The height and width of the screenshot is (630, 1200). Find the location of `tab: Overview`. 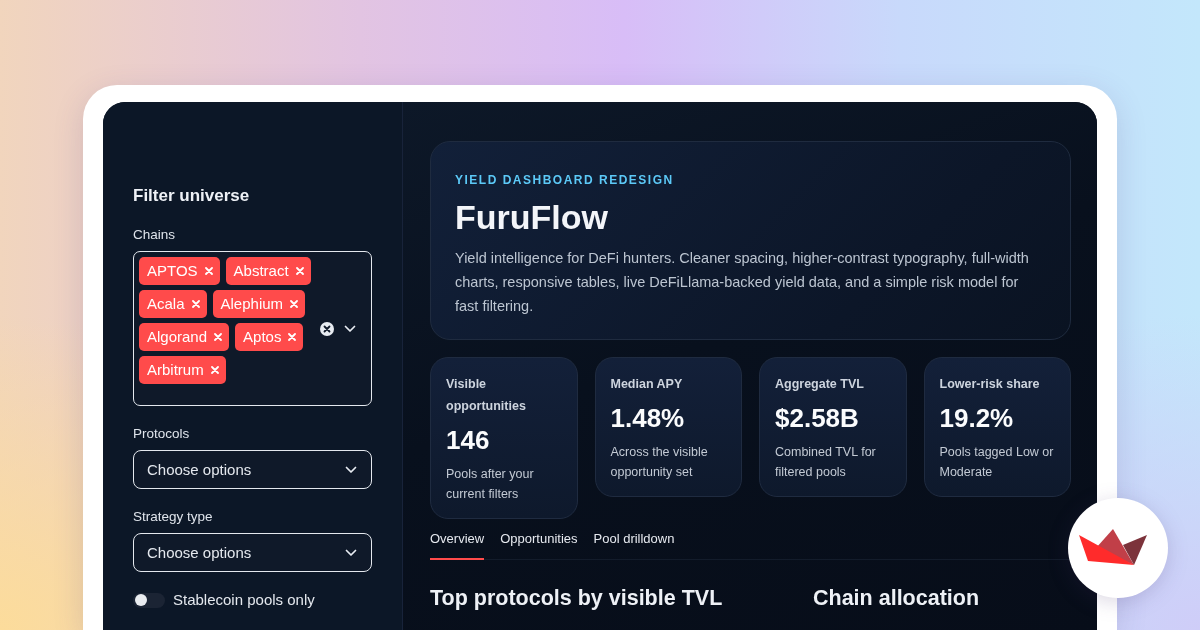

tab: Overview is located at coordinates (457, 544).